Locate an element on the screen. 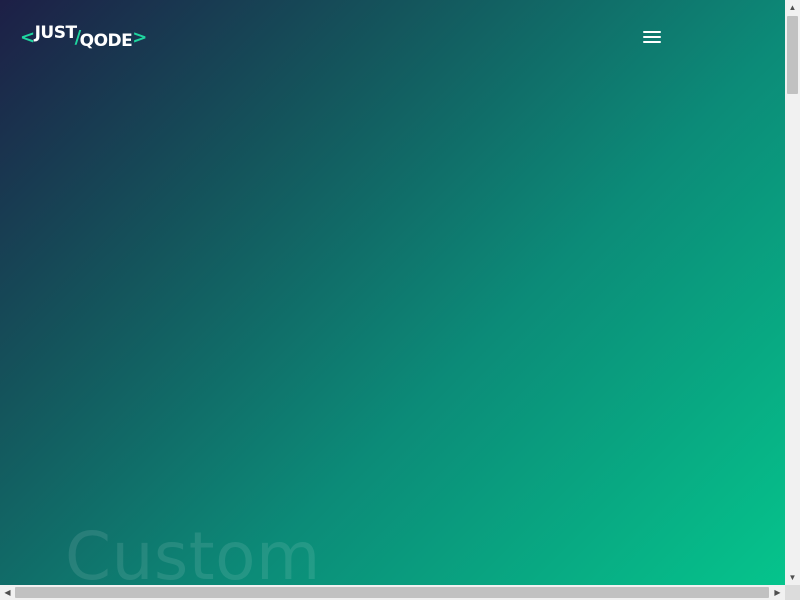 This screenshot has height=600, width=800. vertical-scroll-thumb is located at coordinates (792, 55).